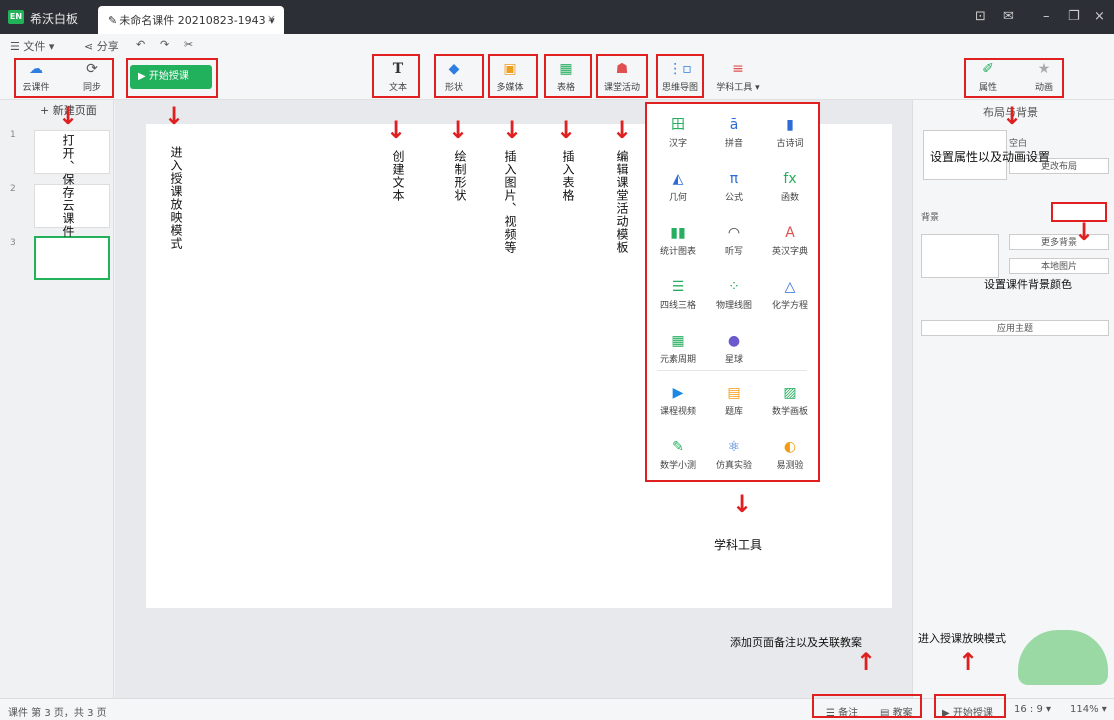  What do you see at coordinates (738, 78) in the screenshot?
I see `subject-tools-button: ≡ 学科工具 ▾` at bounding box center [738, 78].